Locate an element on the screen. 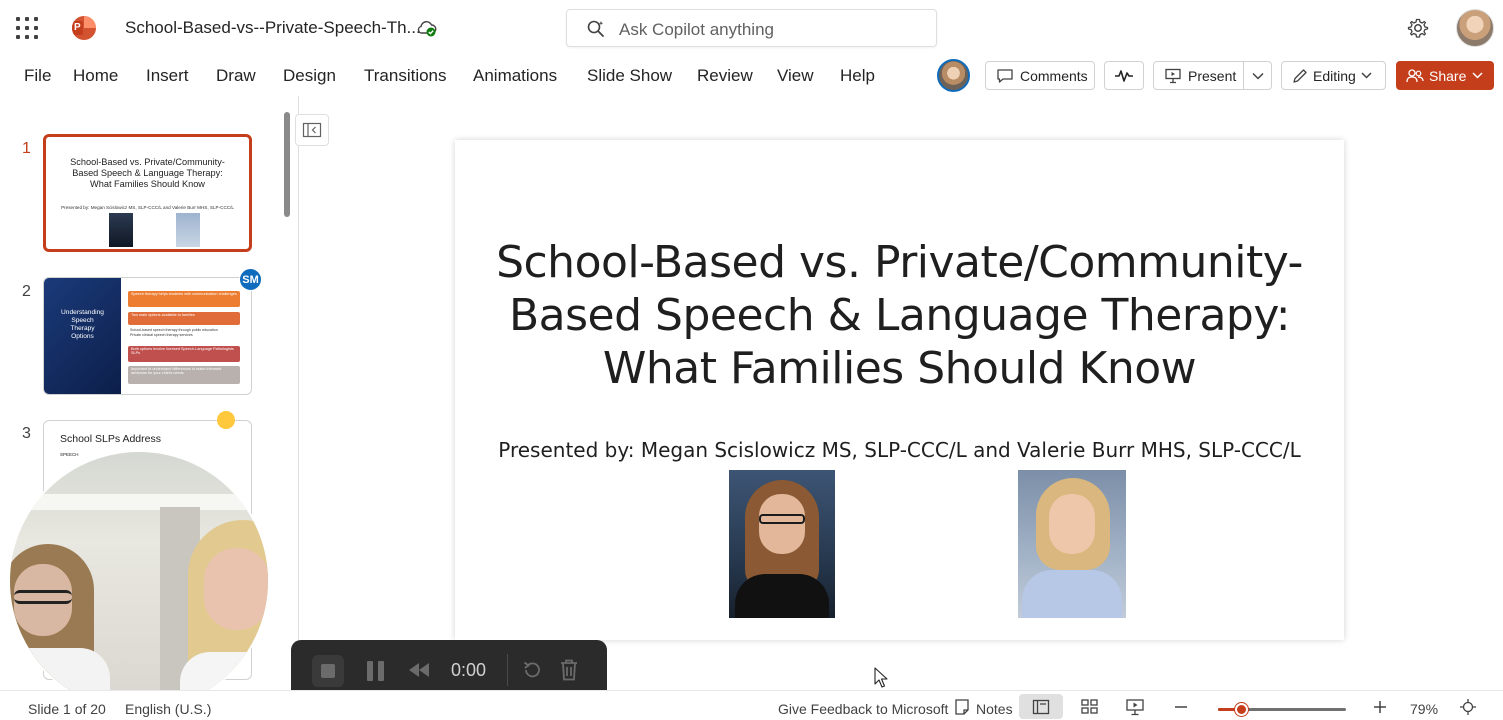 This screenshot has width=1503, height=720. collapse-pane-button is located at coordinates (312, 130).